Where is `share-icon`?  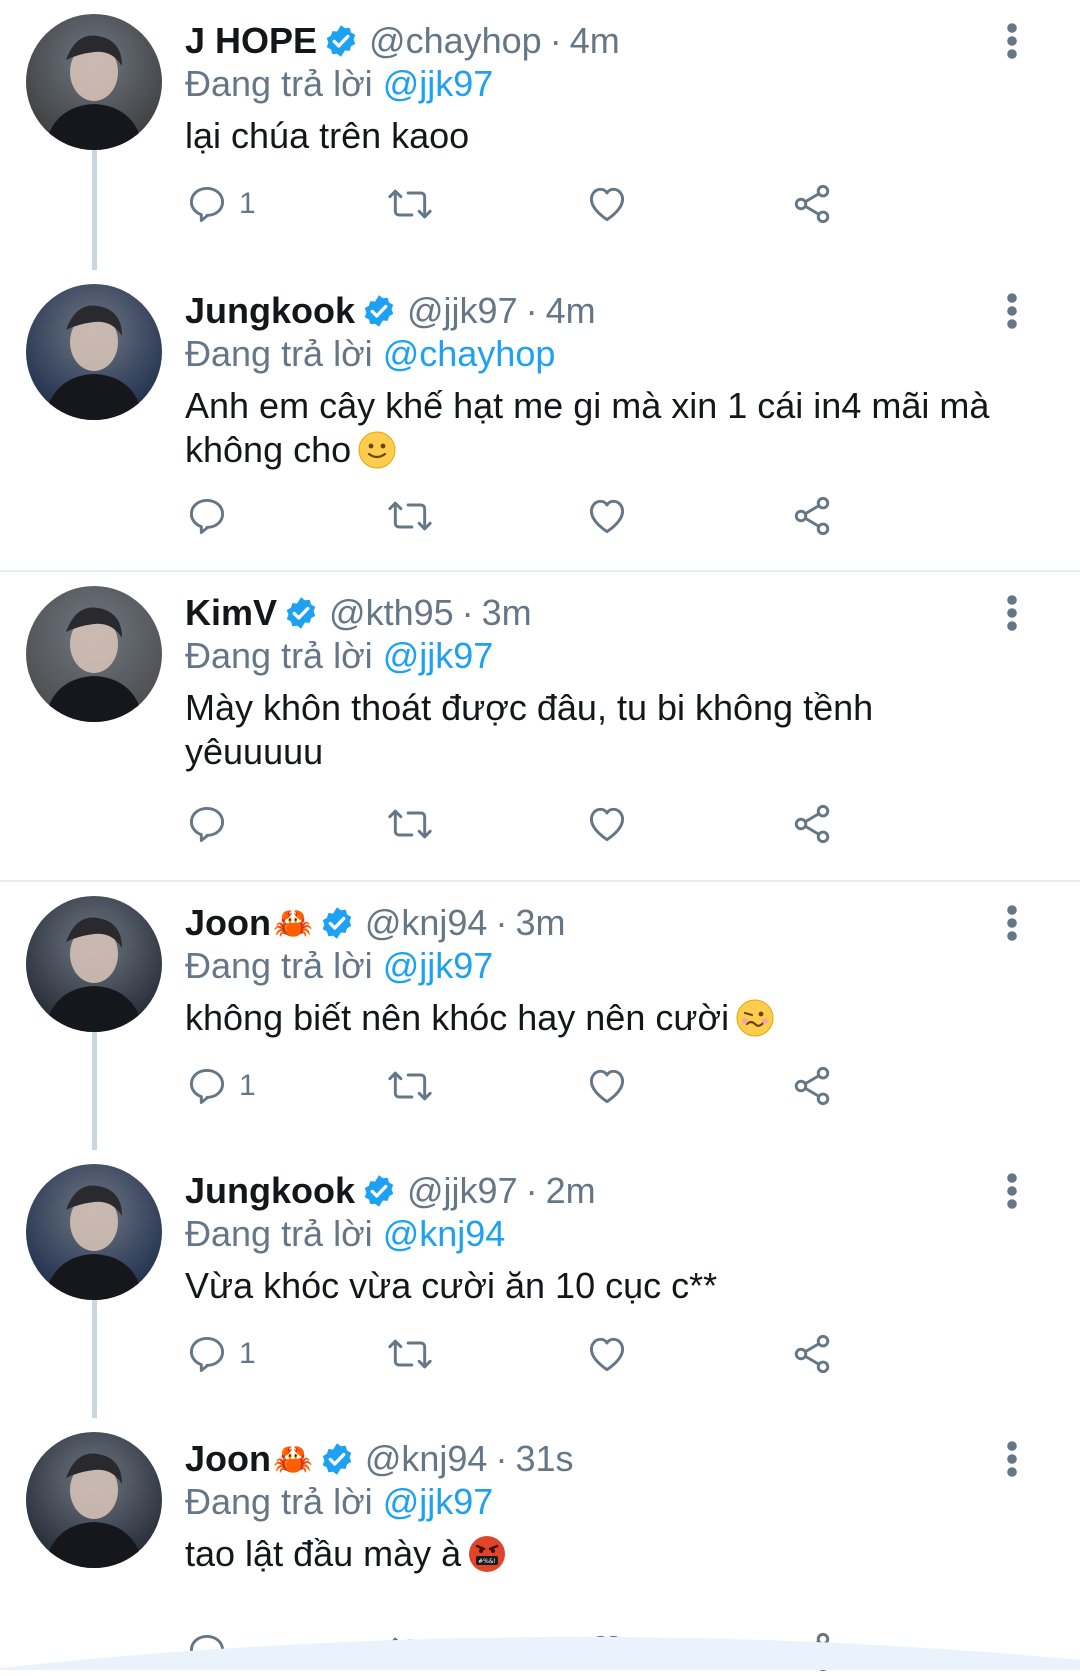
share-icon is located at coordinates (812, 824).